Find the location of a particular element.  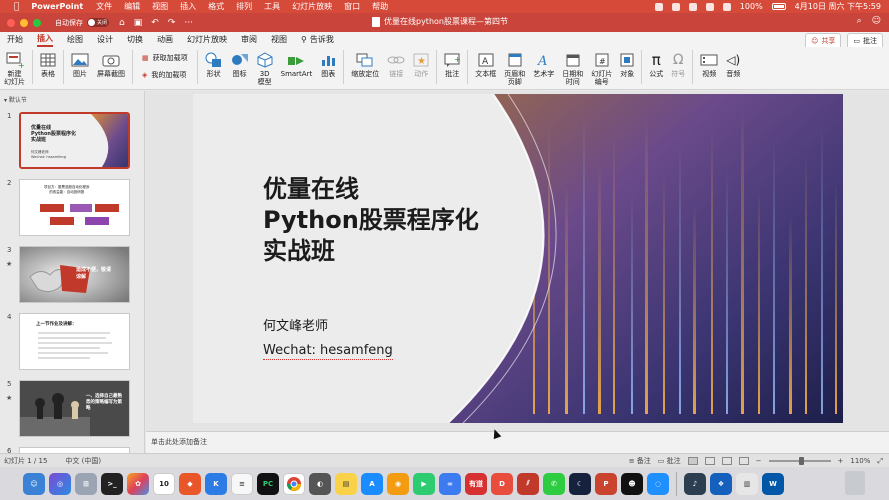

tab-transitions: 切换 is located at coordinates (135, 39).